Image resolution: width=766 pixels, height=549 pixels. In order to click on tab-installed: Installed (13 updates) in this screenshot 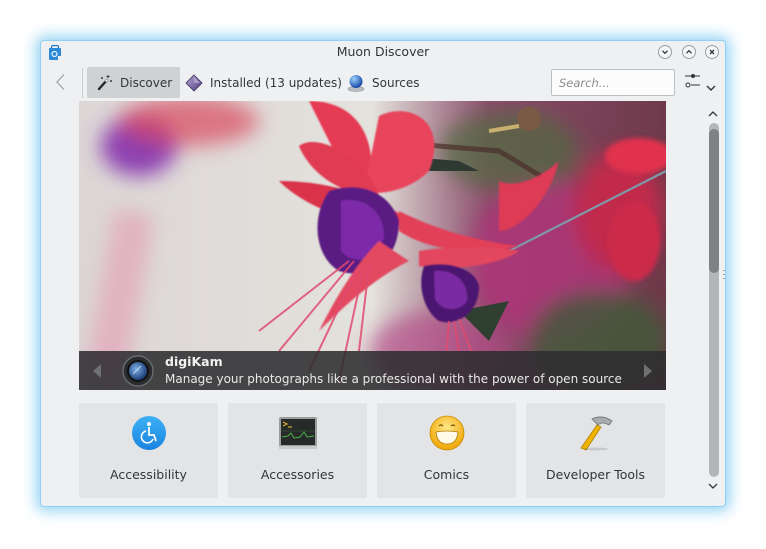, I will do `click(263, 82)`.